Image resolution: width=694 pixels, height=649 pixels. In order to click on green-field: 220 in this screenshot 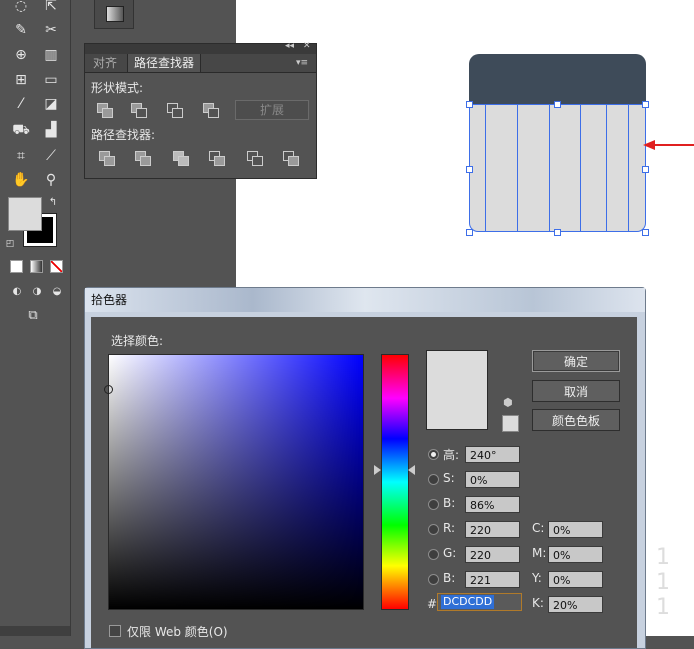, I will do `click(492, 554)`.